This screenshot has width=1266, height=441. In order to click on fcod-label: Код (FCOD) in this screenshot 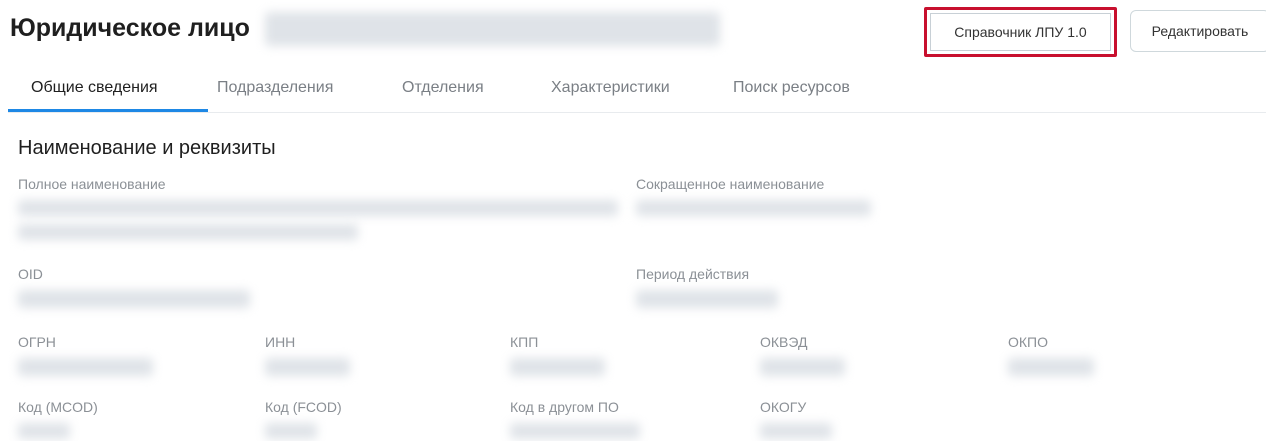, I will do `click(303, 407)`.